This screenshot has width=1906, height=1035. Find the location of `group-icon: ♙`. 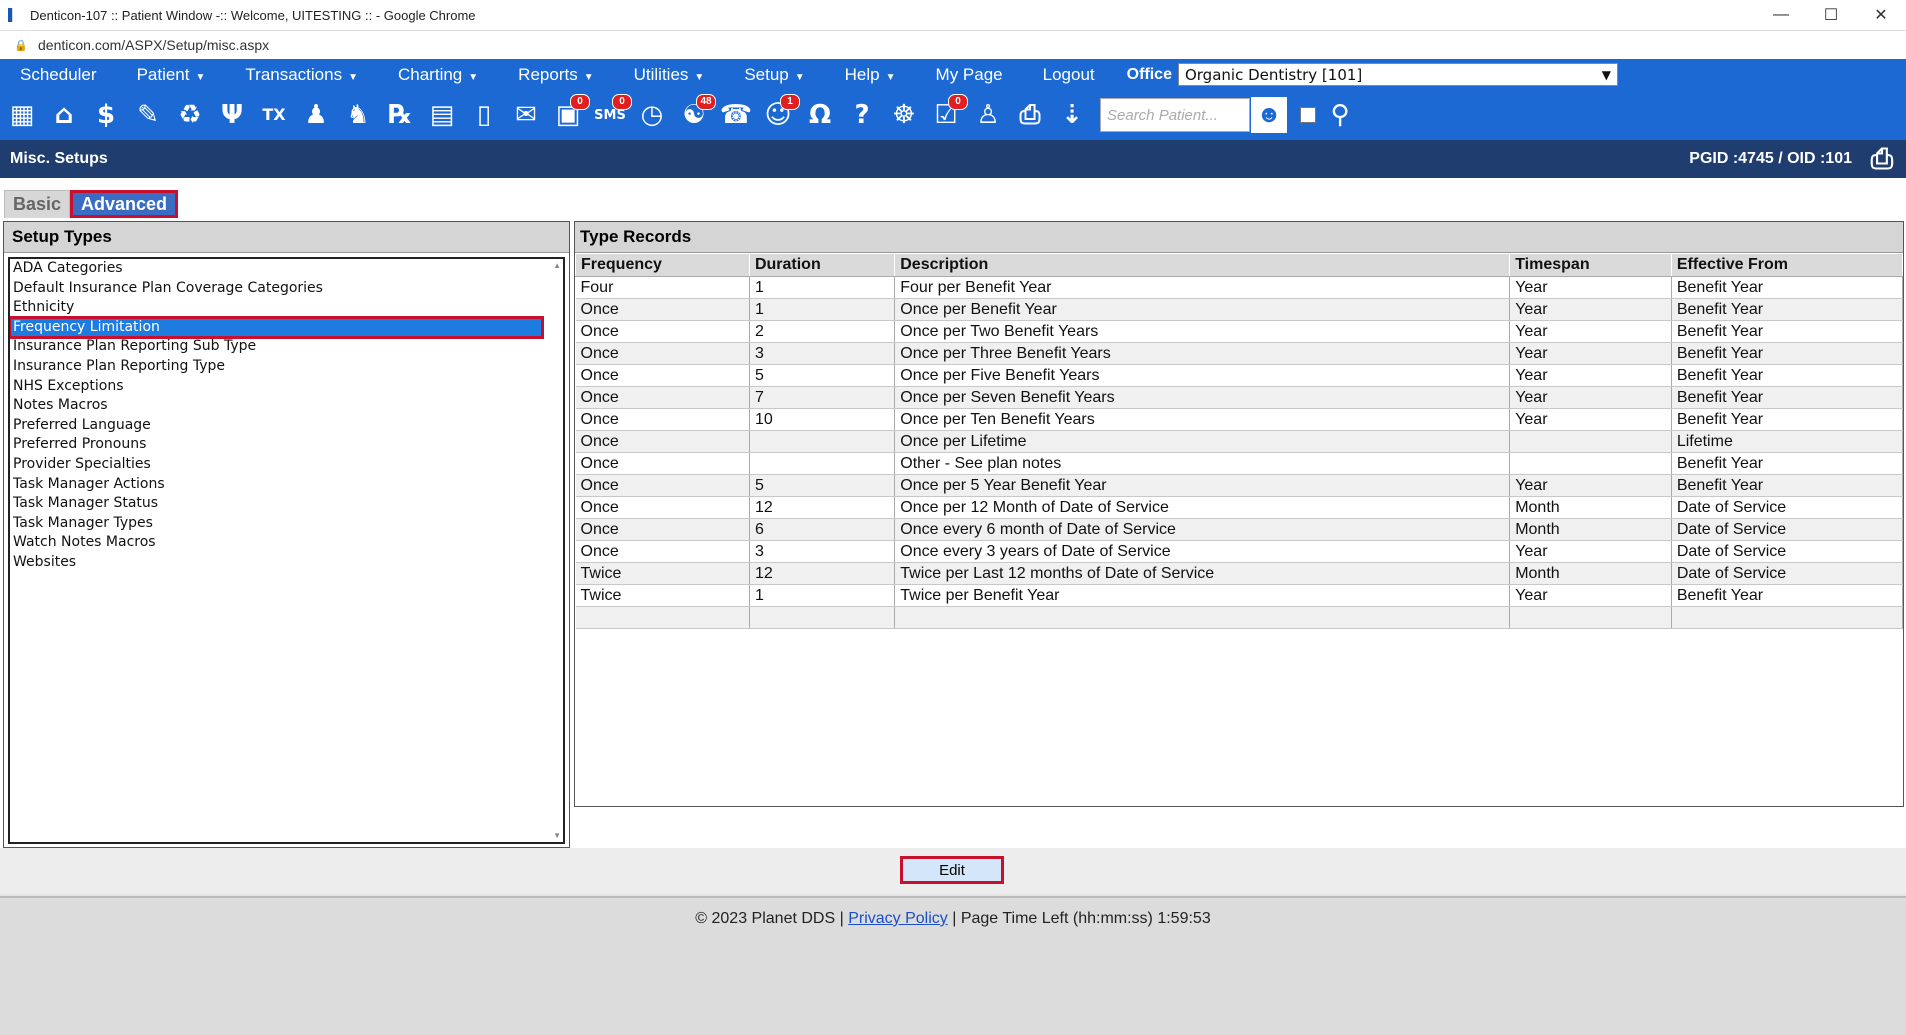

group-icon: ♙ is located at coordinates (988, 115).